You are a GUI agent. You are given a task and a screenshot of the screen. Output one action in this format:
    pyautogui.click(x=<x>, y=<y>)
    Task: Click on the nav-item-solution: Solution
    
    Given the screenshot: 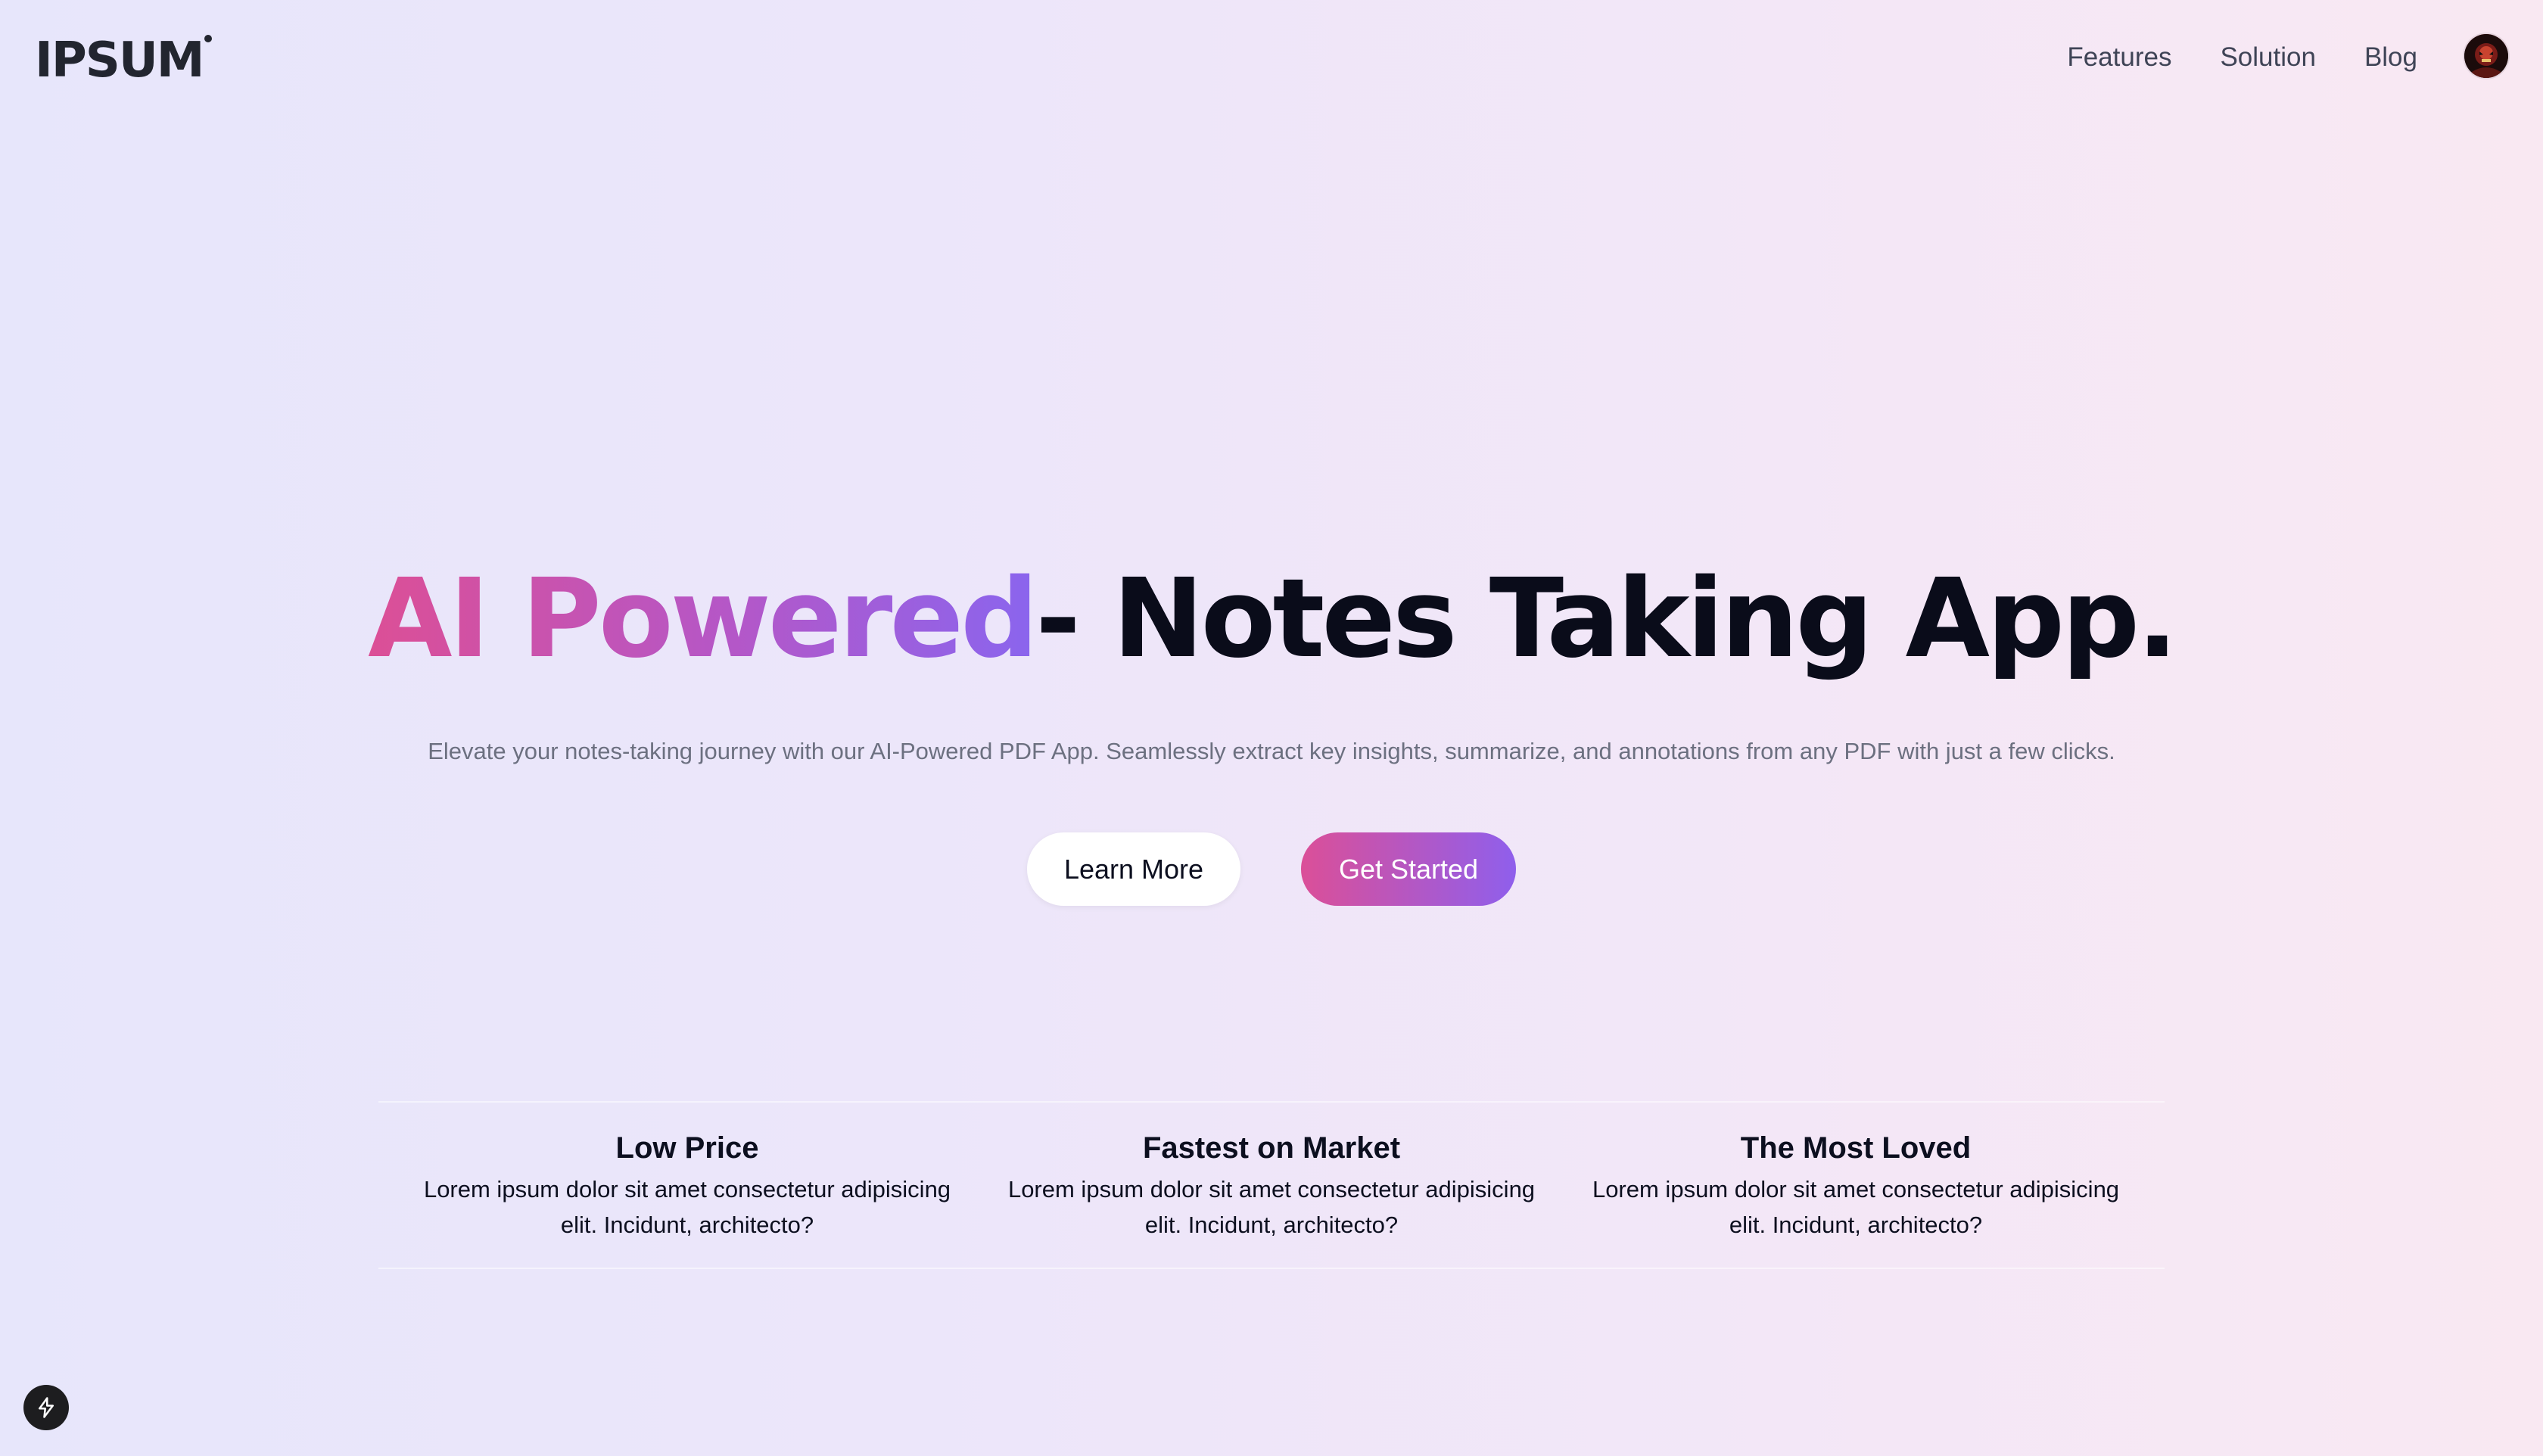 What is the action you would take?
    pyautogui.click(x=2267, y=58)
    